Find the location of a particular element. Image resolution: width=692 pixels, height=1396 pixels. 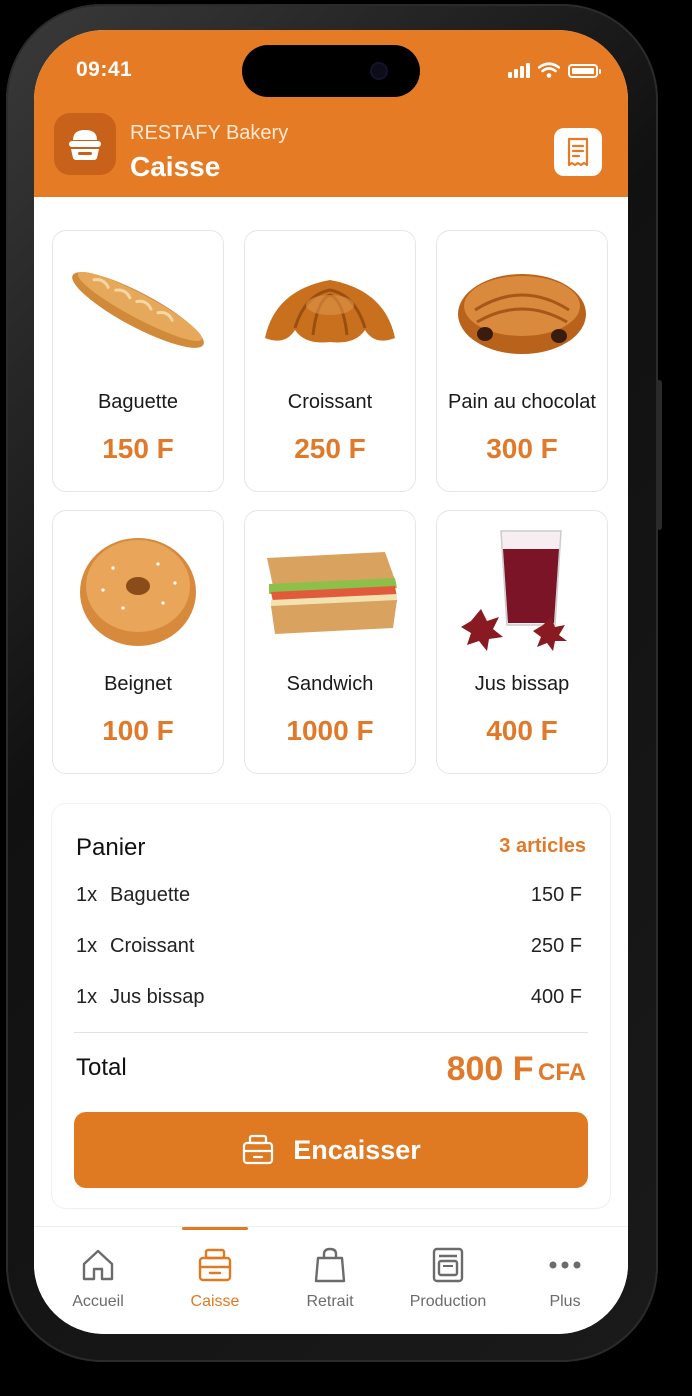

tab-label: Retrait is located at coordinates (330, 1301).